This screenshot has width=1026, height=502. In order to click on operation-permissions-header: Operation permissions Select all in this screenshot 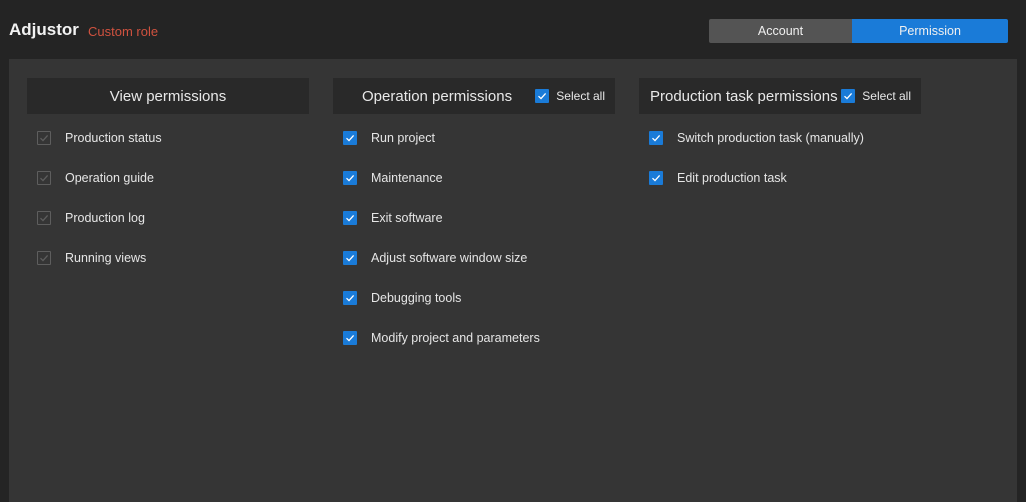, I will do `click(474, 96)`.